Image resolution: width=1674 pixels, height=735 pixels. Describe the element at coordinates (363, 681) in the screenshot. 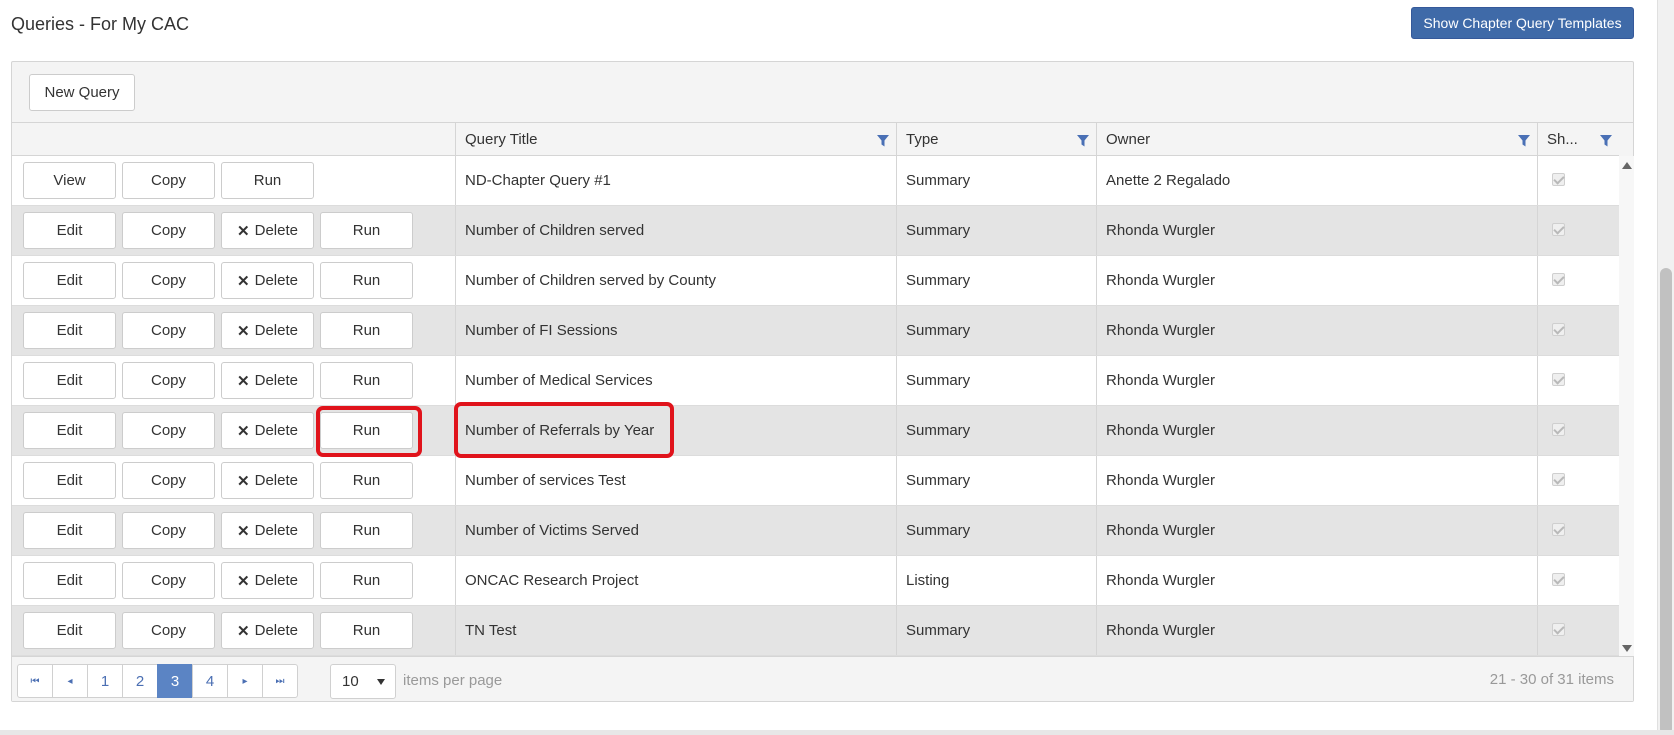

I see `page-size-select: 10` at that location.